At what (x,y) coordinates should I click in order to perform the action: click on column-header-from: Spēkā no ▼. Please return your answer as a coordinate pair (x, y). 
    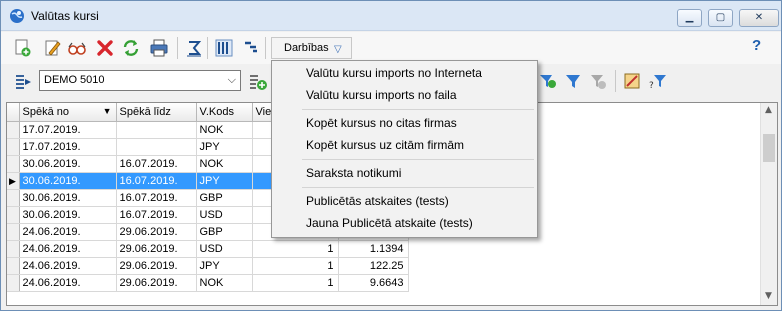
    Looking at the image, I should click on (68, 112).